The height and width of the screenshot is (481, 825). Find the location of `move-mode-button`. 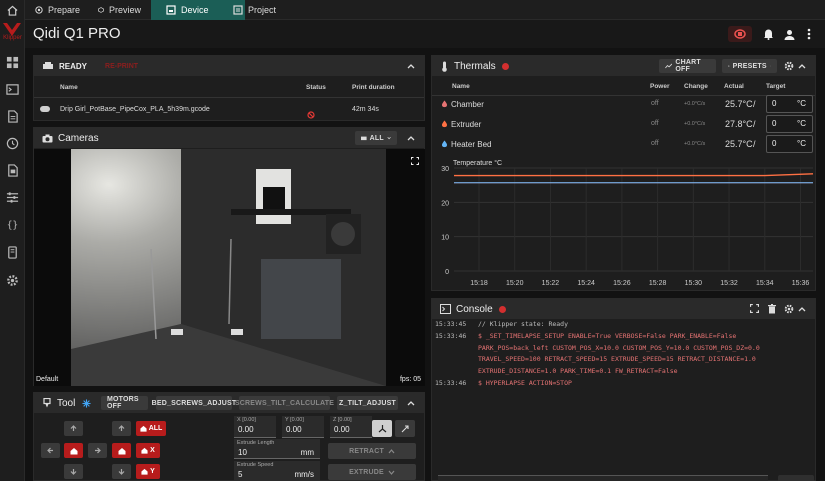

move-mode-button is located at coordinates (382, 428).